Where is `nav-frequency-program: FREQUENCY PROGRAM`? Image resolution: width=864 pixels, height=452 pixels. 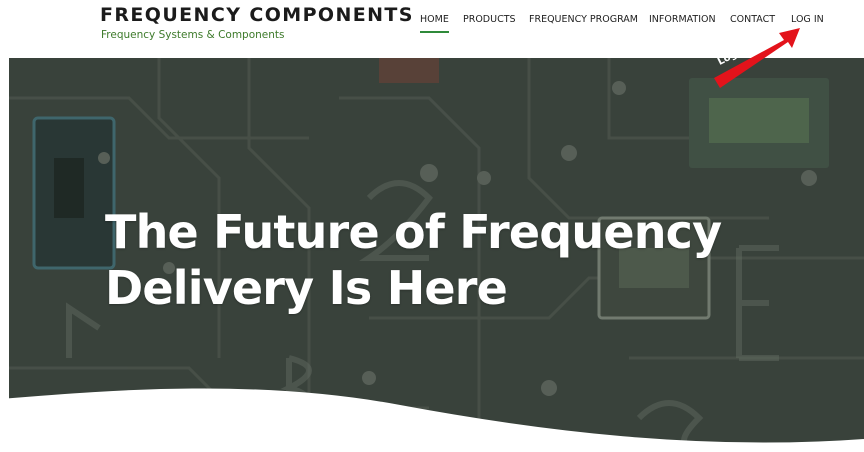
nav-frequency-program: FREQUENCY PROGRAM is located at coordinates (583, 19).